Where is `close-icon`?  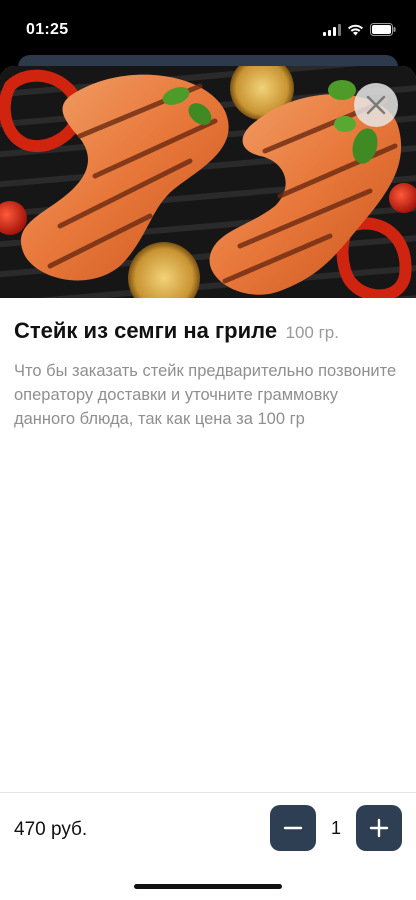
close-icon is located at coordinates (376, 105).